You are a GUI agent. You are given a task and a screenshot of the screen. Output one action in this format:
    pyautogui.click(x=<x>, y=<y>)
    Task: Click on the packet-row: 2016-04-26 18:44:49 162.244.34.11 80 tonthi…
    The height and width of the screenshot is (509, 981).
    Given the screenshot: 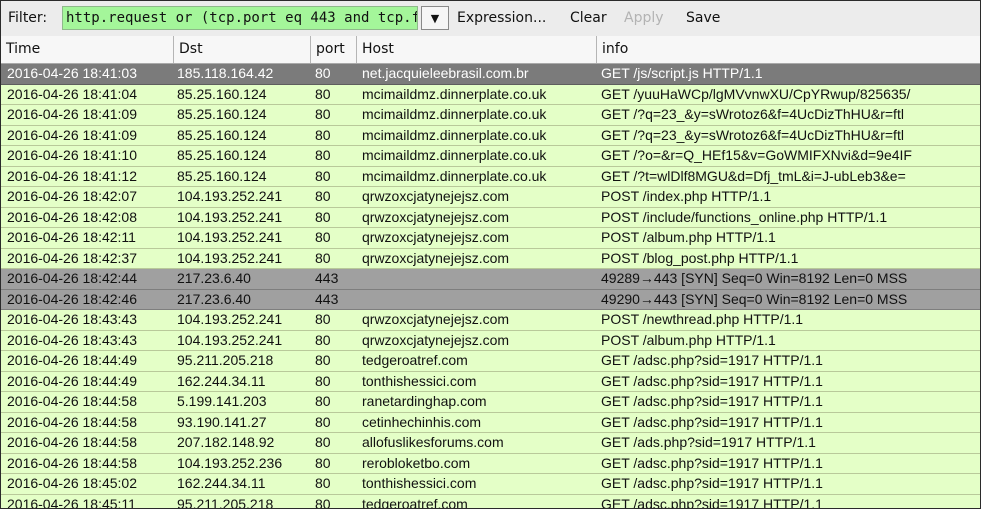 What is the action you would take?
    pyautogui.click(x=490, y=381)
    